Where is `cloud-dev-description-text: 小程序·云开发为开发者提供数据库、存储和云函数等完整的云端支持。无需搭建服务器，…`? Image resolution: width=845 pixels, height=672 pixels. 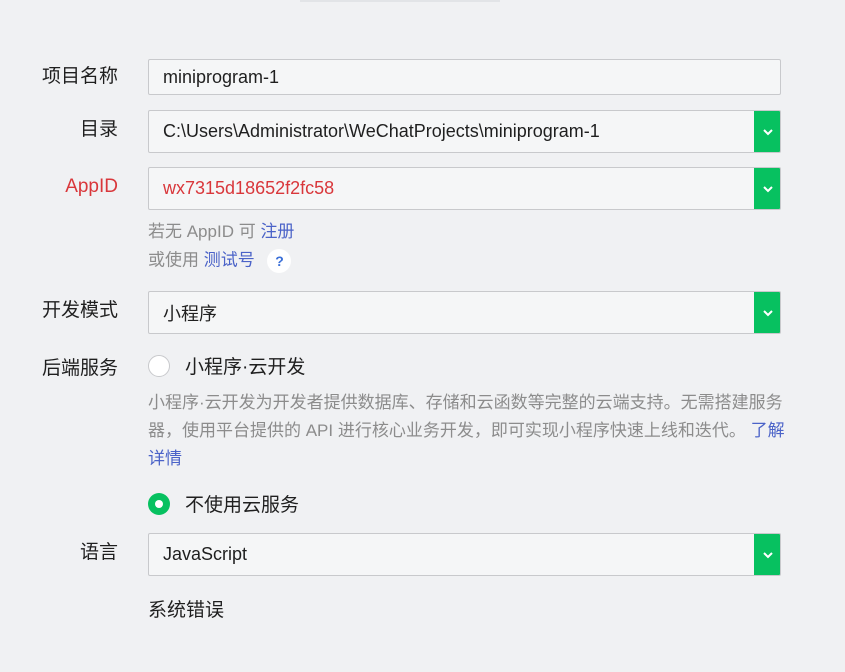
cloud-dev-description-text: 小程序·云开发为开发者提供数据库、存储和云函数等完整的云端支持。无需搭建服务器，… is located at coordinates (465, 416).